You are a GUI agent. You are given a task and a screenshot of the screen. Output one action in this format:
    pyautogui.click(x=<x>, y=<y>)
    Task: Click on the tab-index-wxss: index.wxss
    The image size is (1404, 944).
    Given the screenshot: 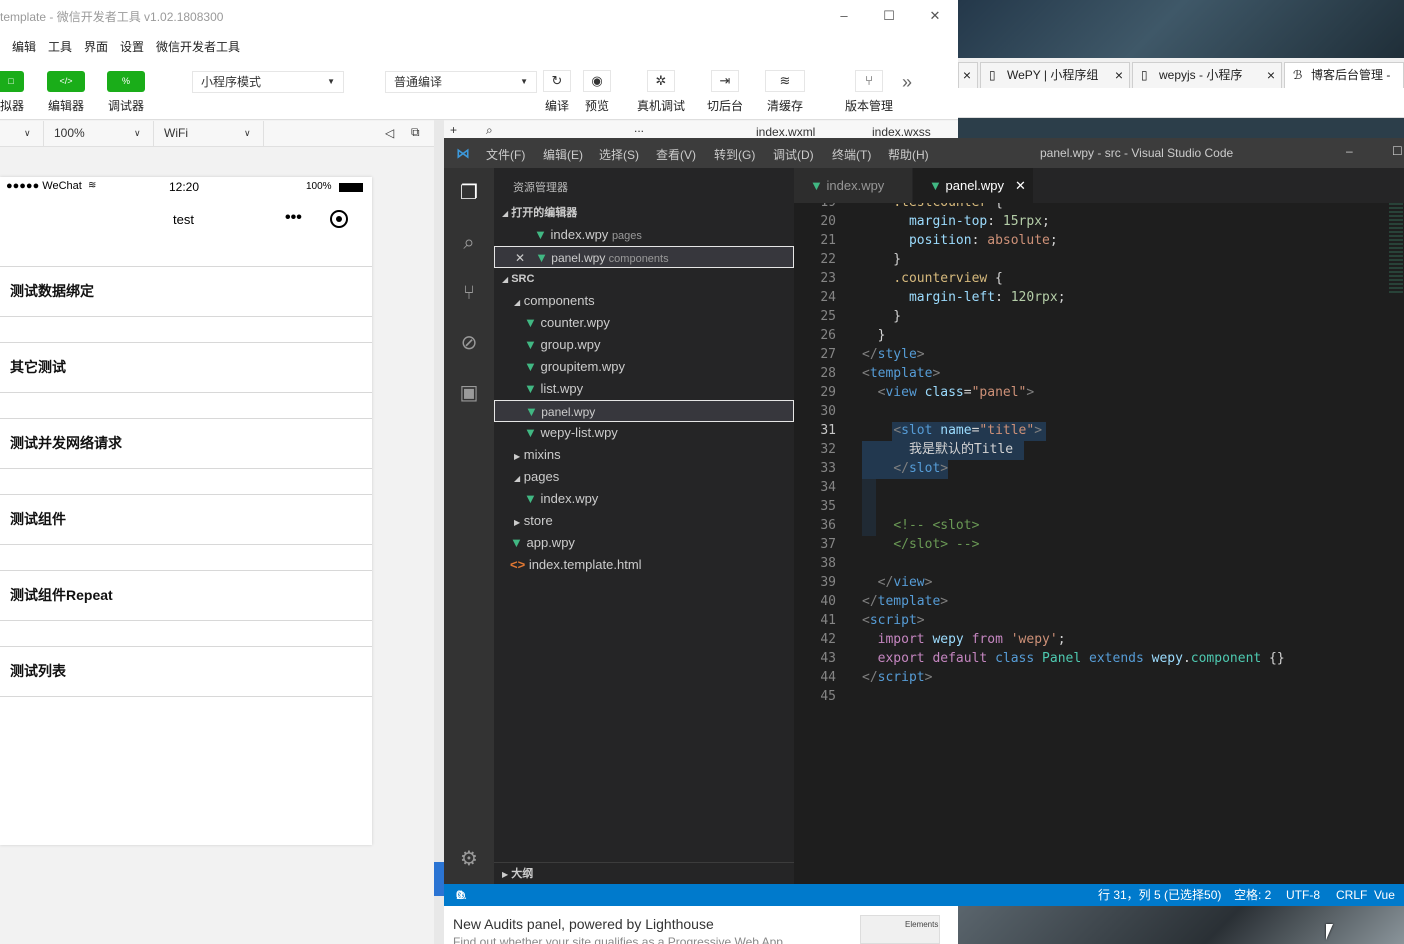 What is the action you would take?
    pyautogui.click(x=901, y=132)
    